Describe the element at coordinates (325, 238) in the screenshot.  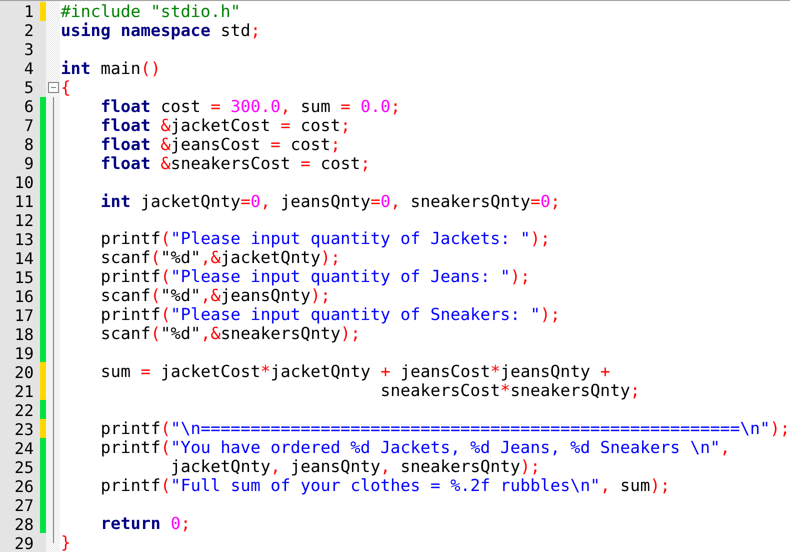
I see `code-line: printf("Please input quantity of Jackets: ");` at that location.